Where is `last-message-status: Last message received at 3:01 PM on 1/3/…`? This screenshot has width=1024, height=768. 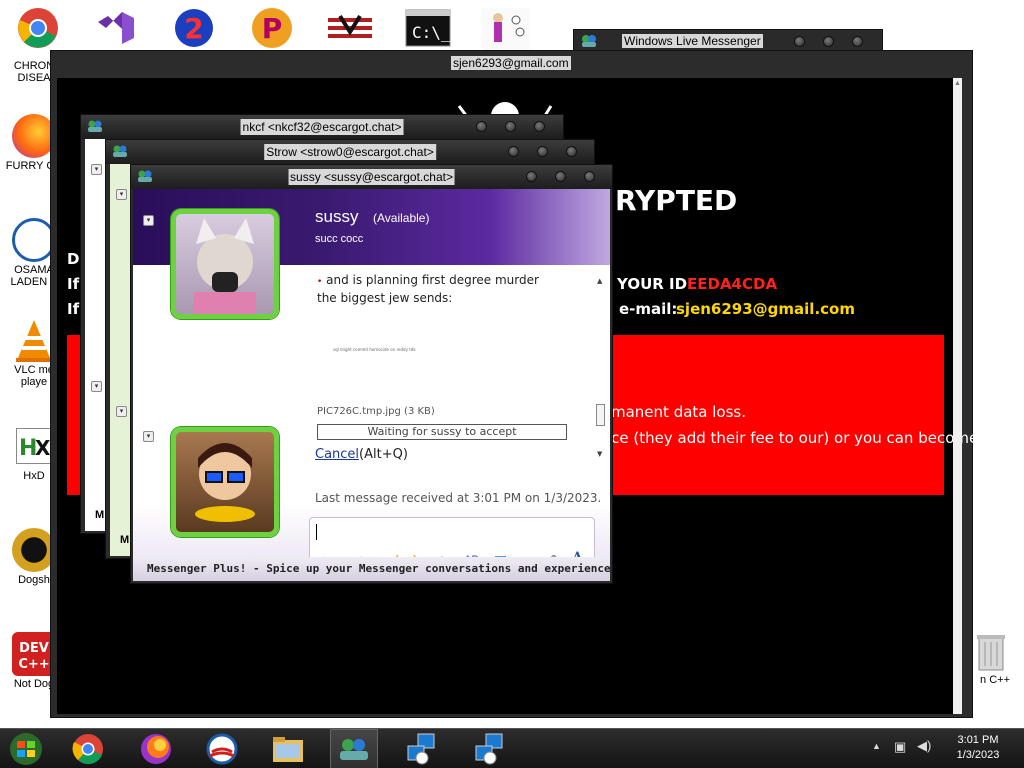
last-message-status: Last message received at 3:01 PM on 1/3/… is located at coordinates (458, 498).